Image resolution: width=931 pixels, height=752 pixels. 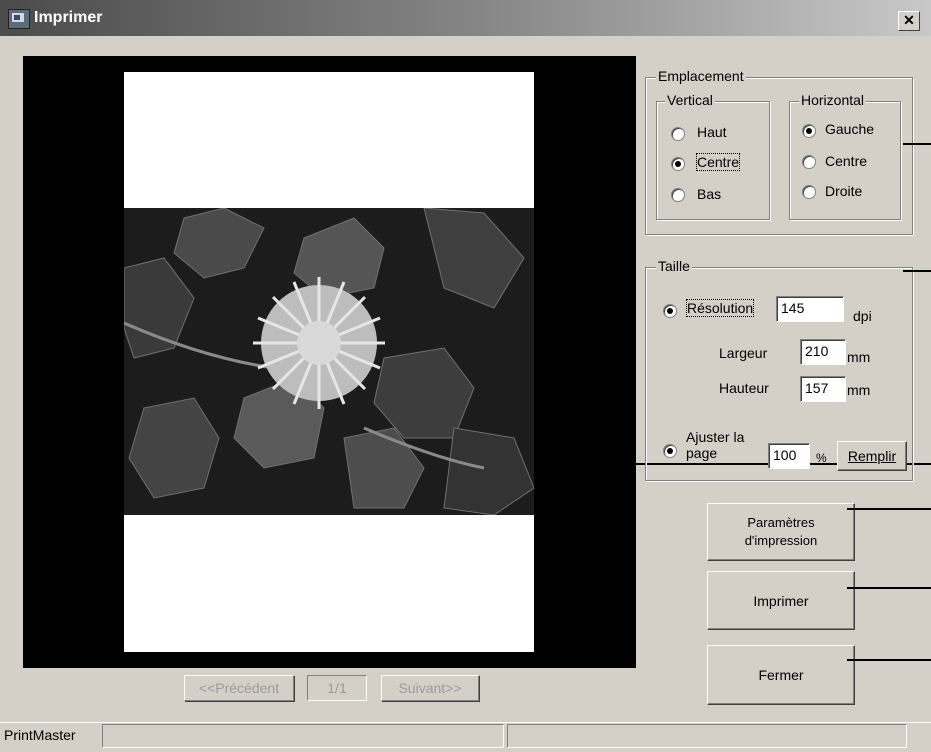 I want to click on title-bar, so click(x=465, y=18).